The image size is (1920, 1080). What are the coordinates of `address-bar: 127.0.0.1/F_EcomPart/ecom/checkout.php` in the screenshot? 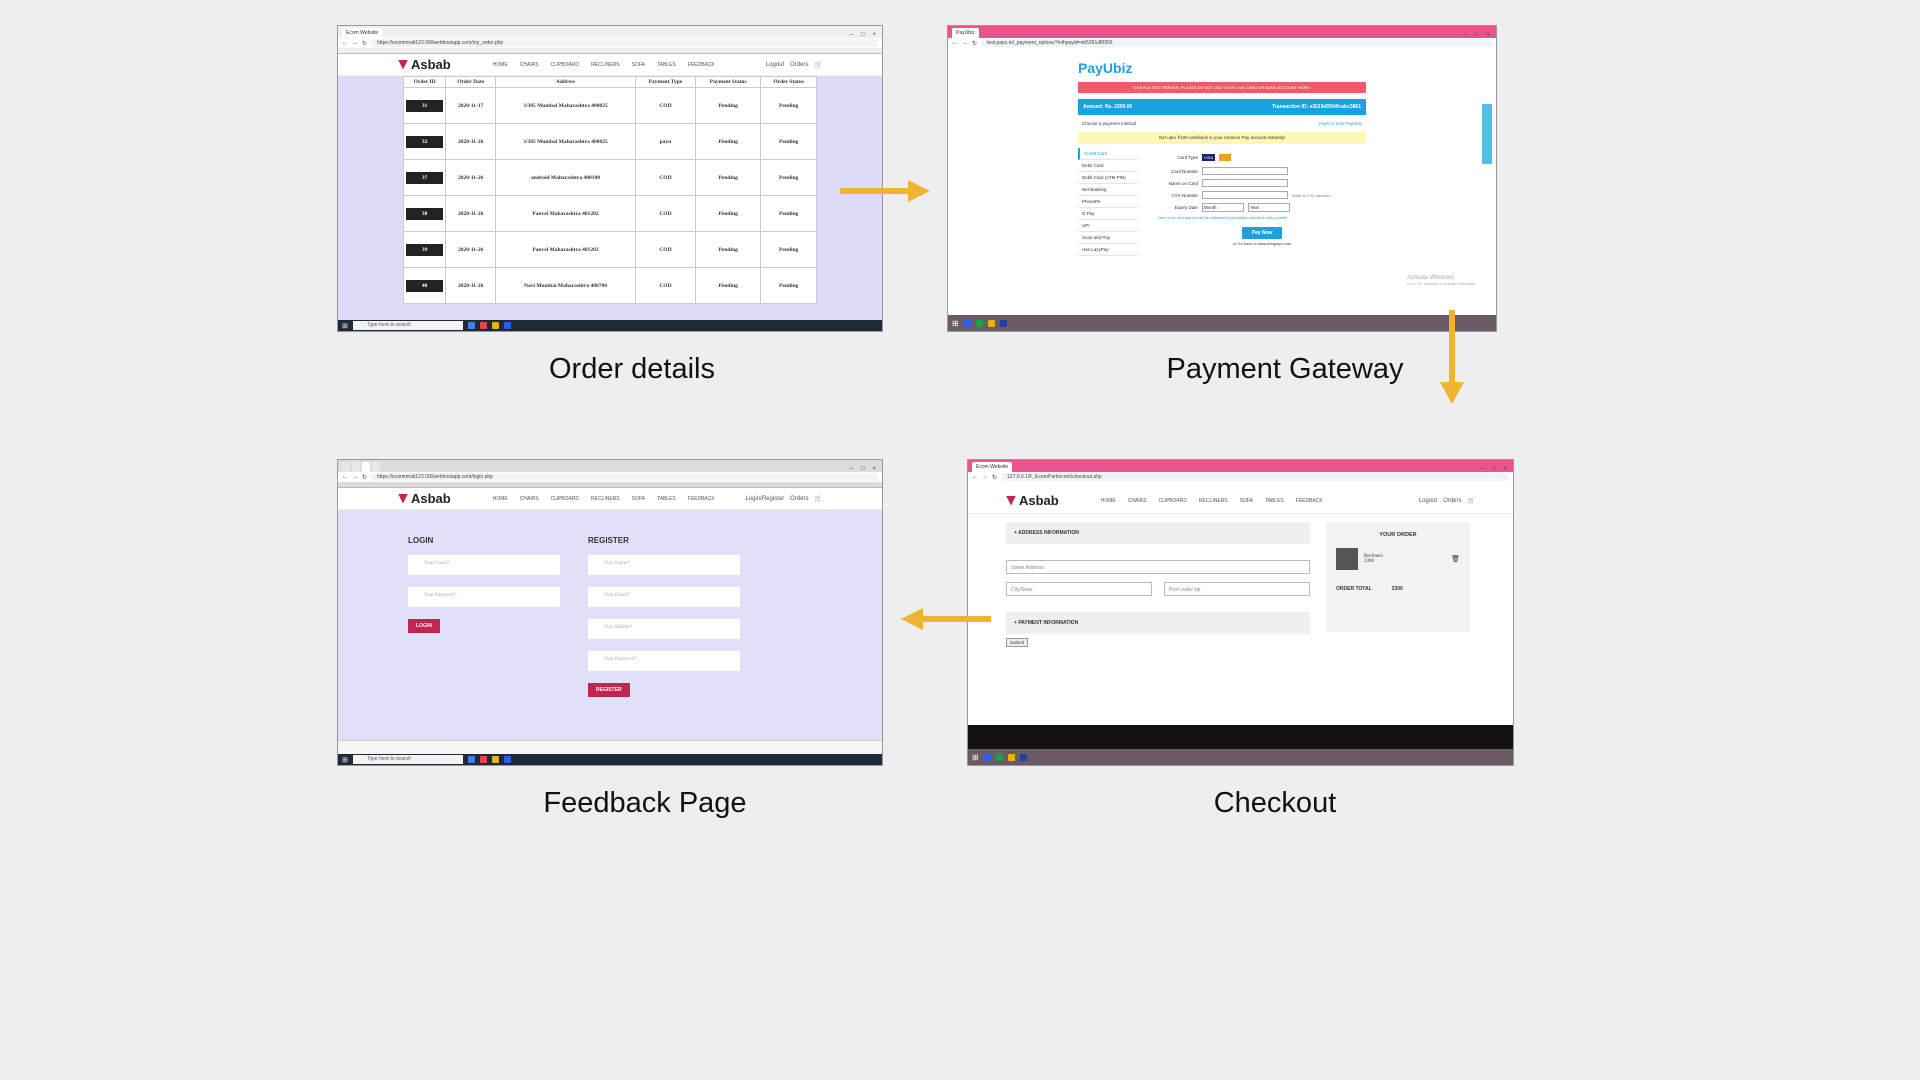 It's located at (1255, 477).